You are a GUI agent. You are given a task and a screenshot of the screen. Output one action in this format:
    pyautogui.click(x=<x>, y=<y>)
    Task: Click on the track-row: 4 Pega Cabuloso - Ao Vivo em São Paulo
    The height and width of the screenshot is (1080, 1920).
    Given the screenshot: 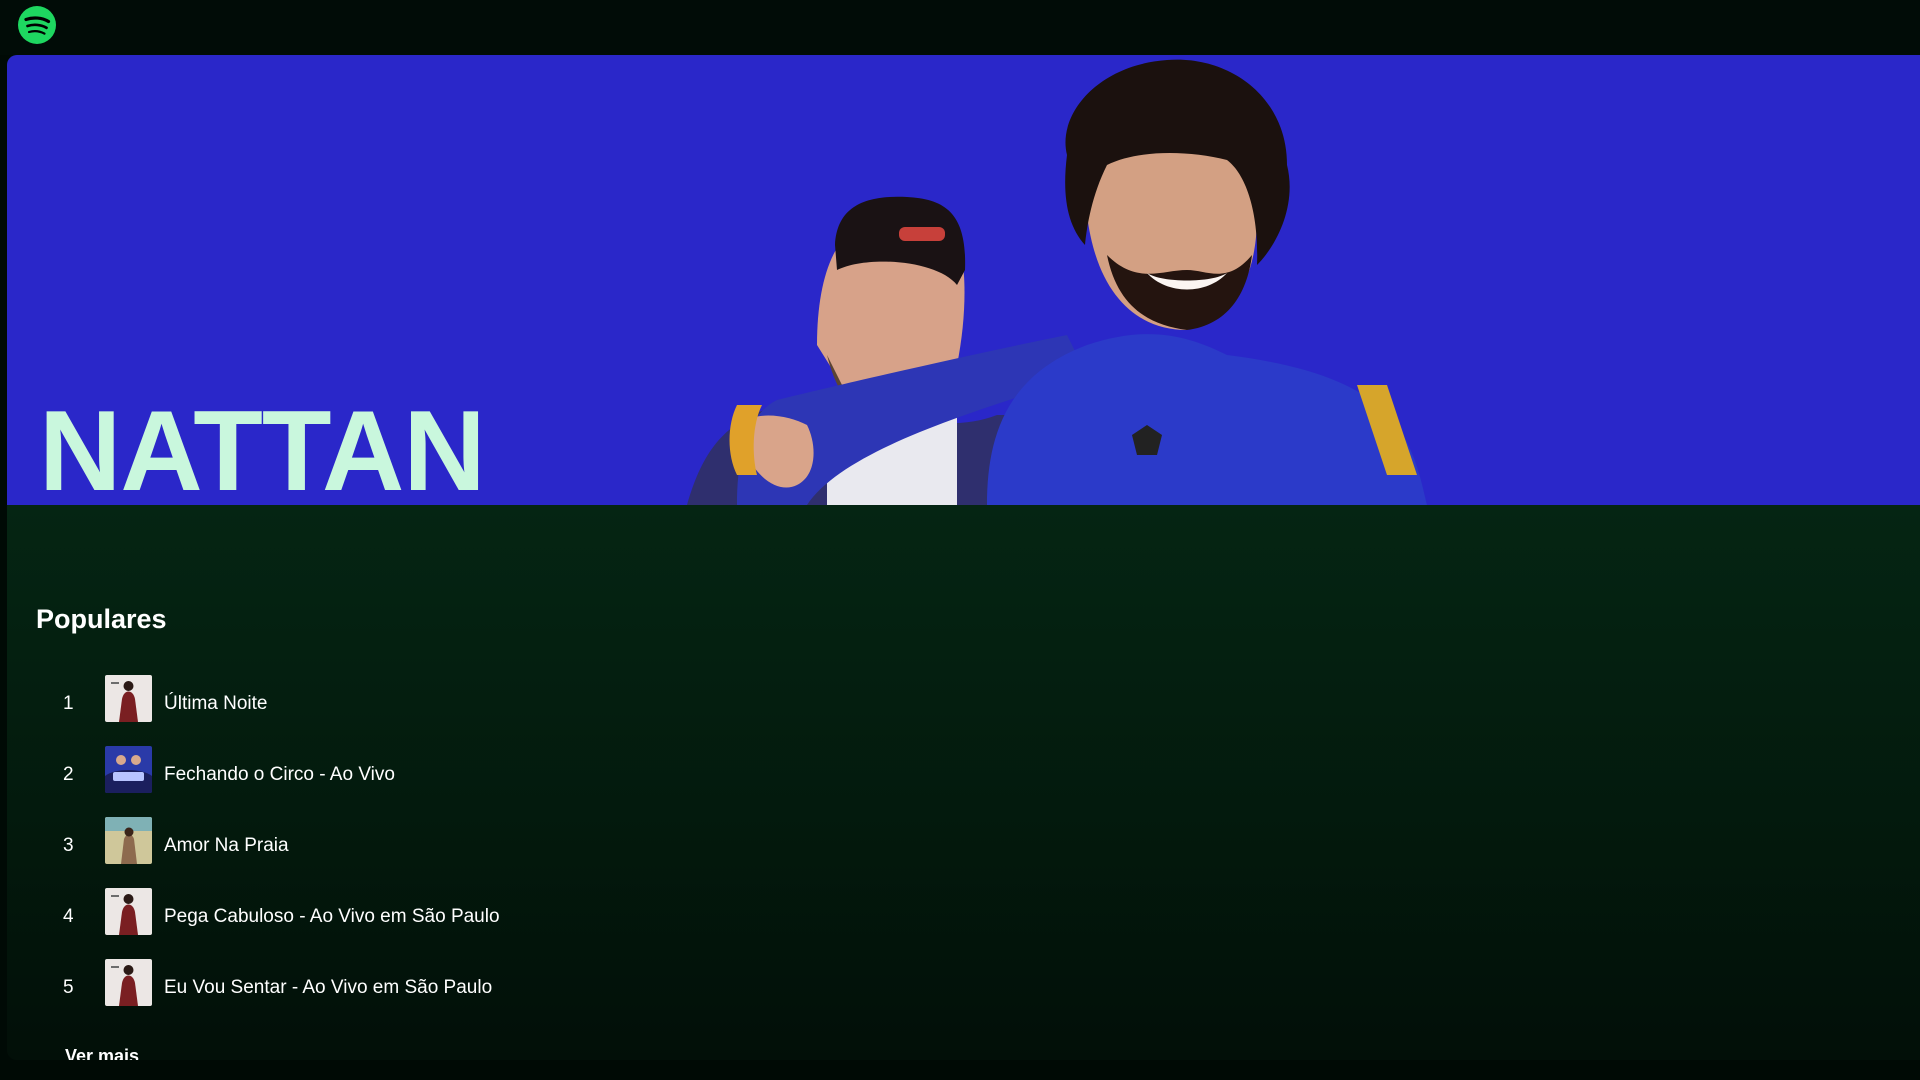 What is the action you would take?
    pyautogui.click(x=407, y=923)
    